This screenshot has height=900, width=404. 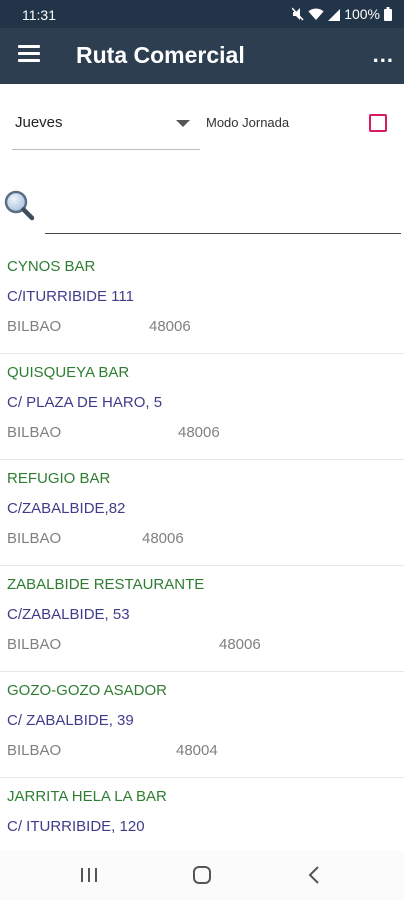 What do you see at coordinates (342, 14) in the screenshot?
I see `status-icons: 100%` at bounding box center [342, 14].